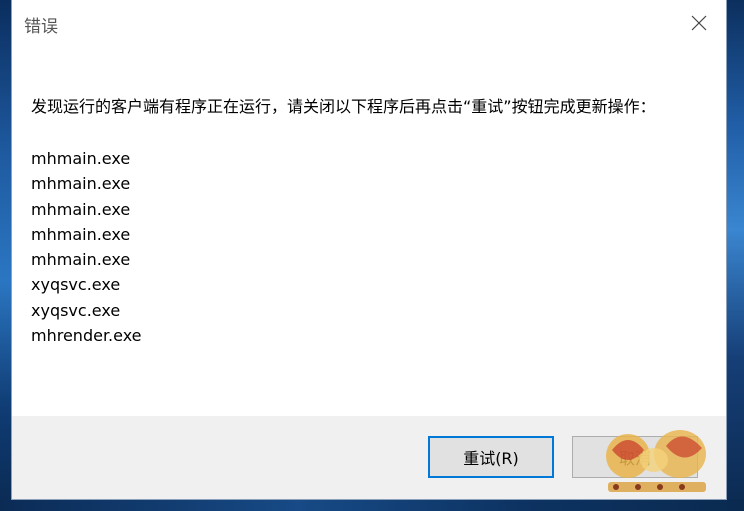 The width and height of the screenshot is (744, 511). Describe the element at coordinates (735, 255) in the screenshot. I see `game-background-right` at that location.